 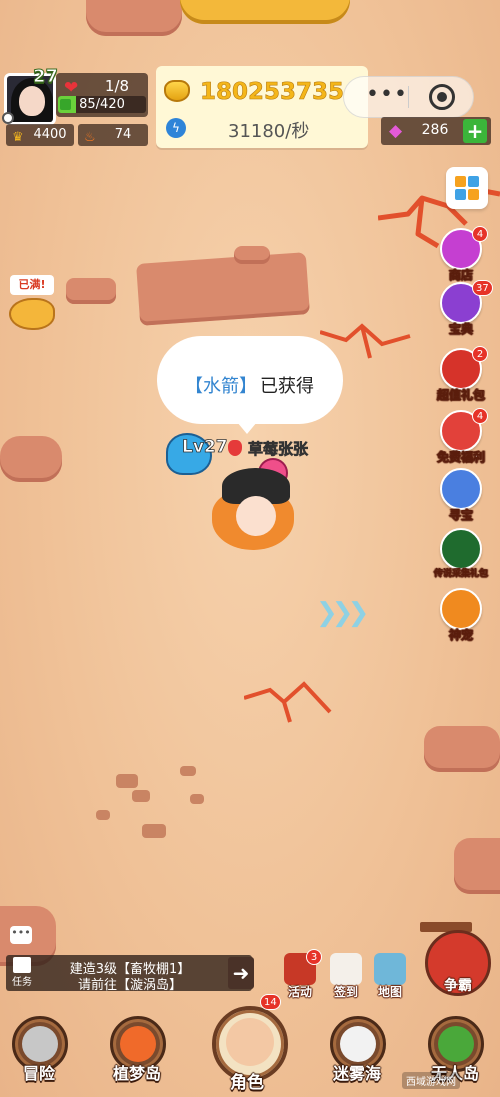 I want to click on nav-item-label: 植梦岛, so click(x=136, y=1073).